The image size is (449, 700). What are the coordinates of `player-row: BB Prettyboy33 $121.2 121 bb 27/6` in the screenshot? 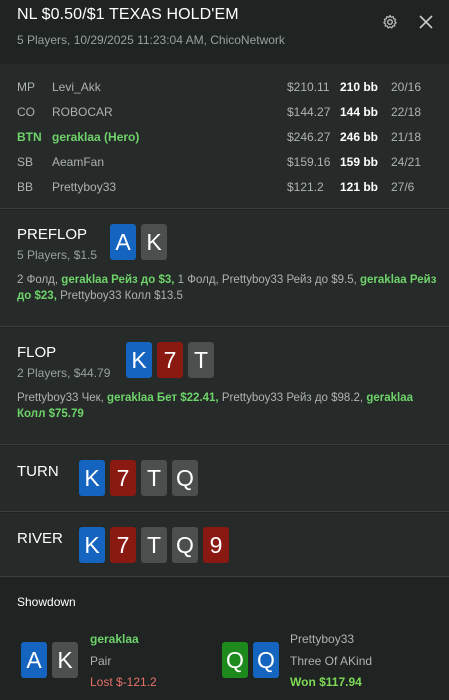 It's located at (224, 188).